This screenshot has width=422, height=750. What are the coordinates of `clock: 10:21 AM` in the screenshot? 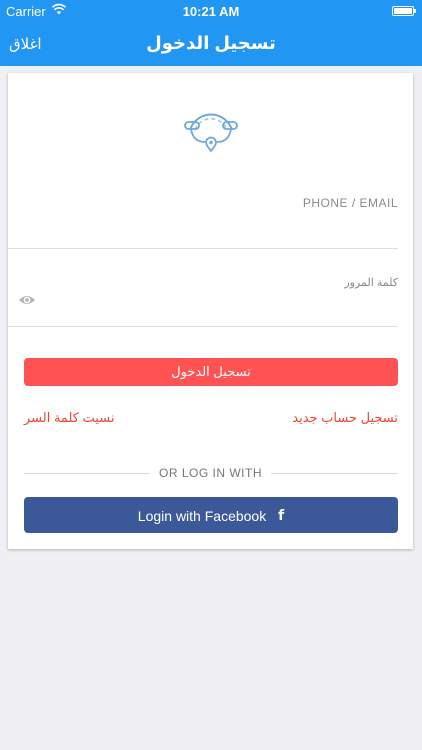 It's located at (211, 11).